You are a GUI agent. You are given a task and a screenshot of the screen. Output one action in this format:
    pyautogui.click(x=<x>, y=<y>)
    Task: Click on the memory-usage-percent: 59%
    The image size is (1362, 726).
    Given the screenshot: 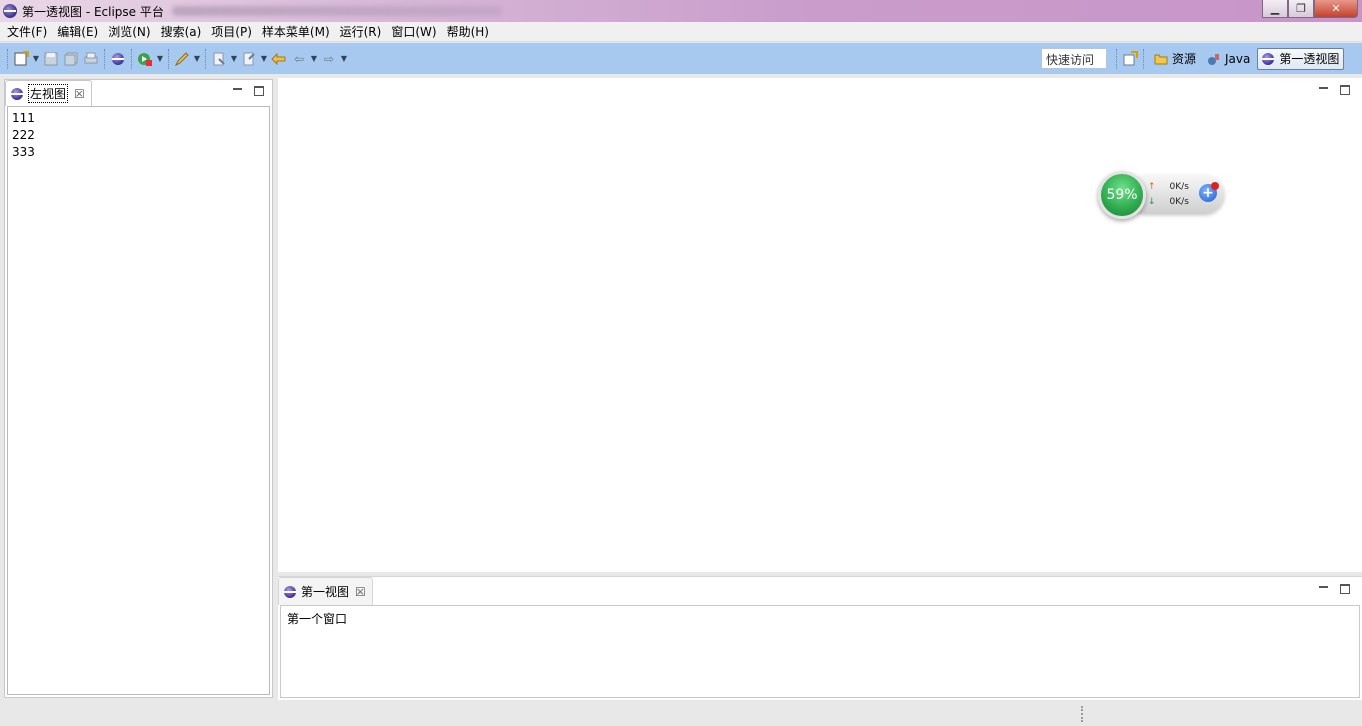 What is the action you would take?
    pyautogui.click(x=1122, y=195)
    